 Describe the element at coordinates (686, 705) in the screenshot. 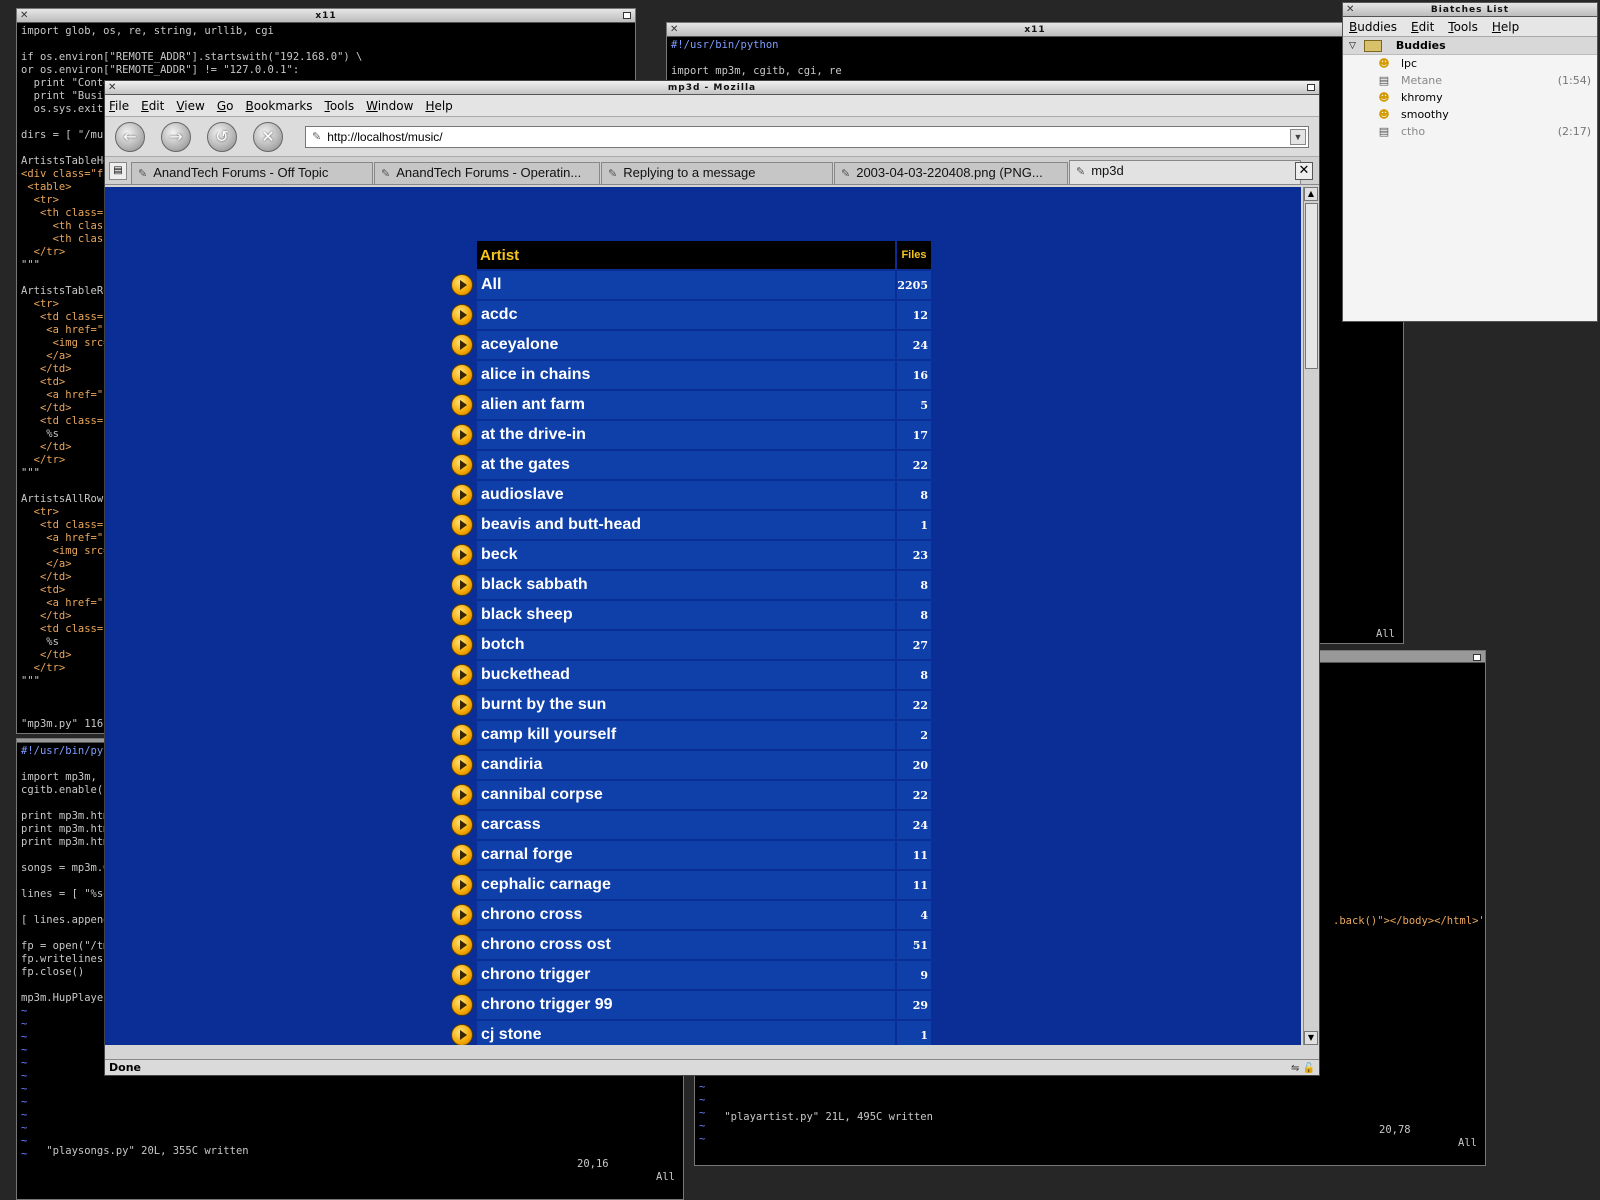

I see `artist-link: burnt by the sun` at that location.